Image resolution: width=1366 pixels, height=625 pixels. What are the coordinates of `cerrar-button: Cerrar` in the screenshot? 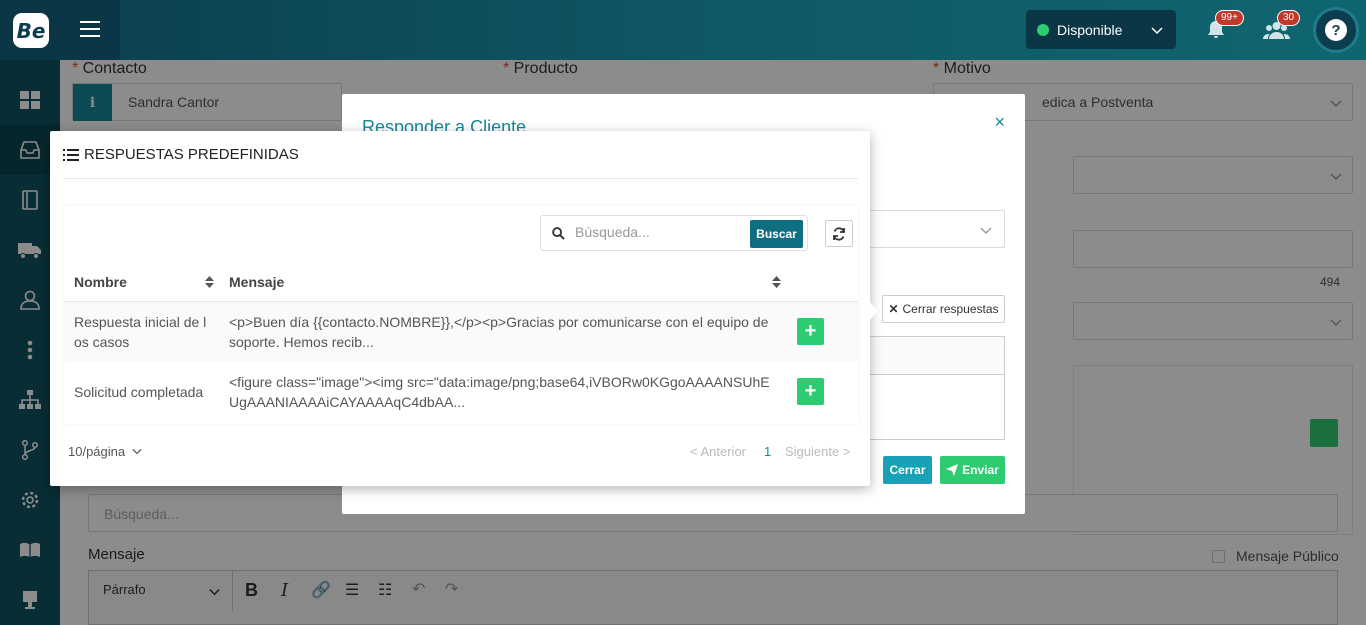 It's located at (907, 470).